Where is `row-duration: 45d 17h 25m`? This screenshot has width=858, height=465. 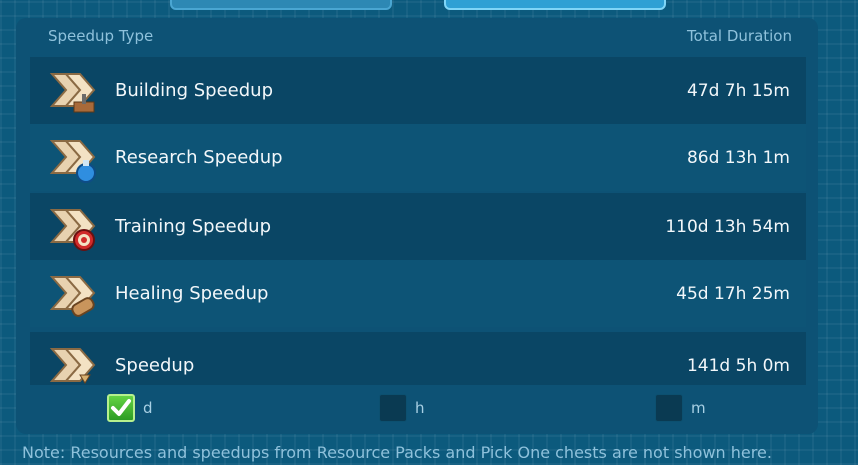 row-duration: 45d 17h 25m is located at coordinates (733, 293).